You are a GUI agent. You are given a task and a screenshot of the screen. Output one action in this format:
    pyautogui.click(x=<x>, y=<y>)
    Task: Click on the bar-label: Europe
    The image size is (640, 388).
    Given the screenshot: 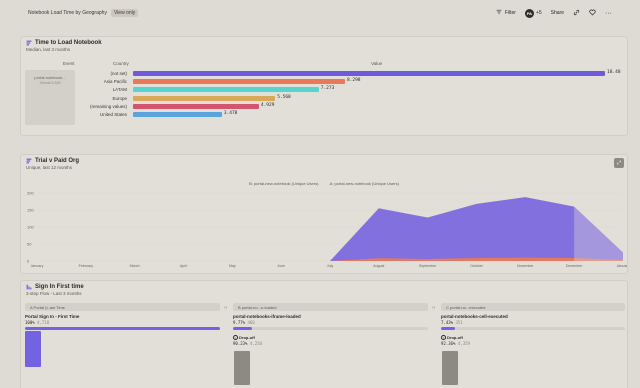 What is the action you would take?
    pyautogui.click(x=119, y=98)
    